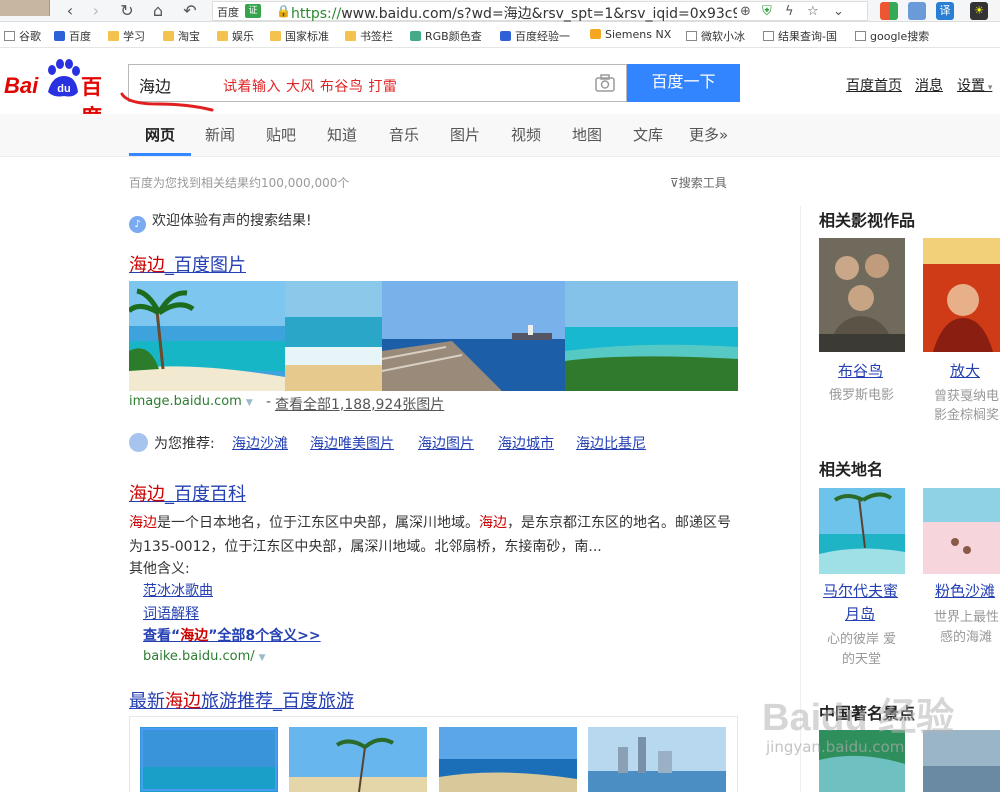 The height and width of the screenshot is (792, 1000). I want to click on tab-wenku: 文库, so click(648, 134).